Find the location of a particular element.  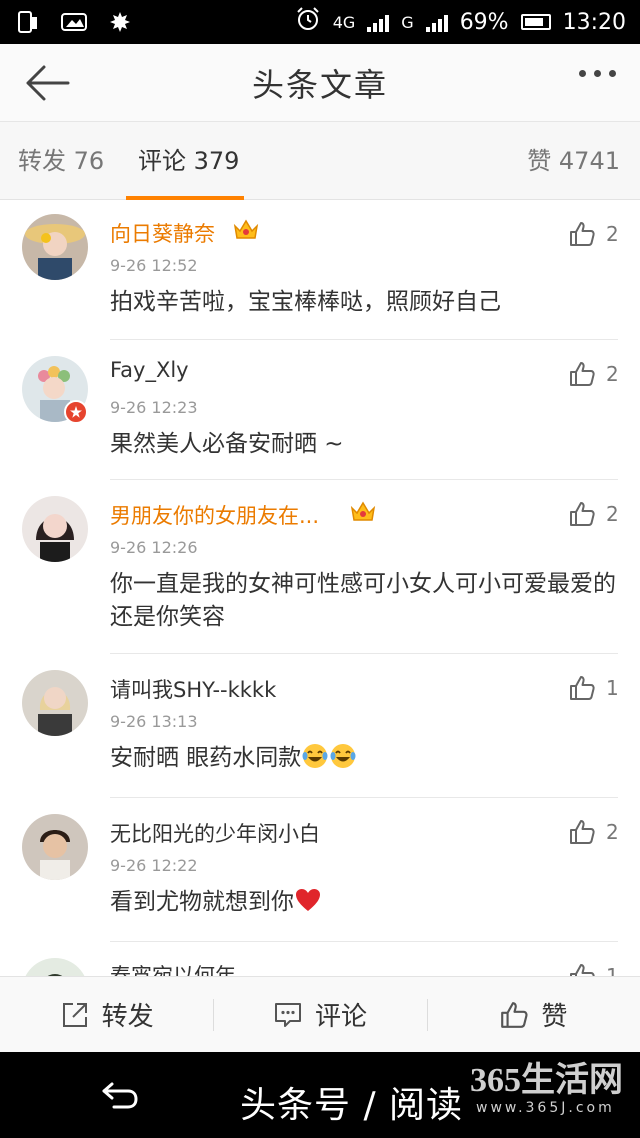

share-icon is located at coordinates (74, 1014).